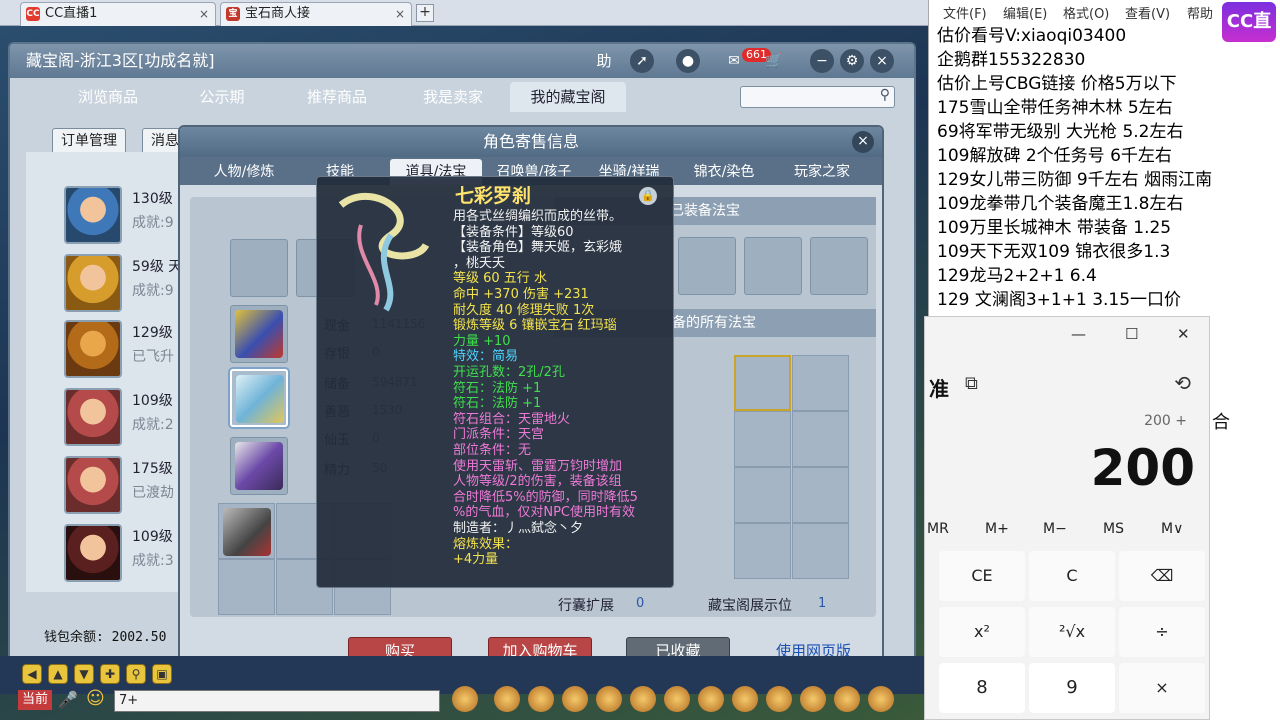  What do you see at coordinates (1072, 632) in the screenshot?
I see `square-root-button: ²√x` at bounding box center [1072, 632].